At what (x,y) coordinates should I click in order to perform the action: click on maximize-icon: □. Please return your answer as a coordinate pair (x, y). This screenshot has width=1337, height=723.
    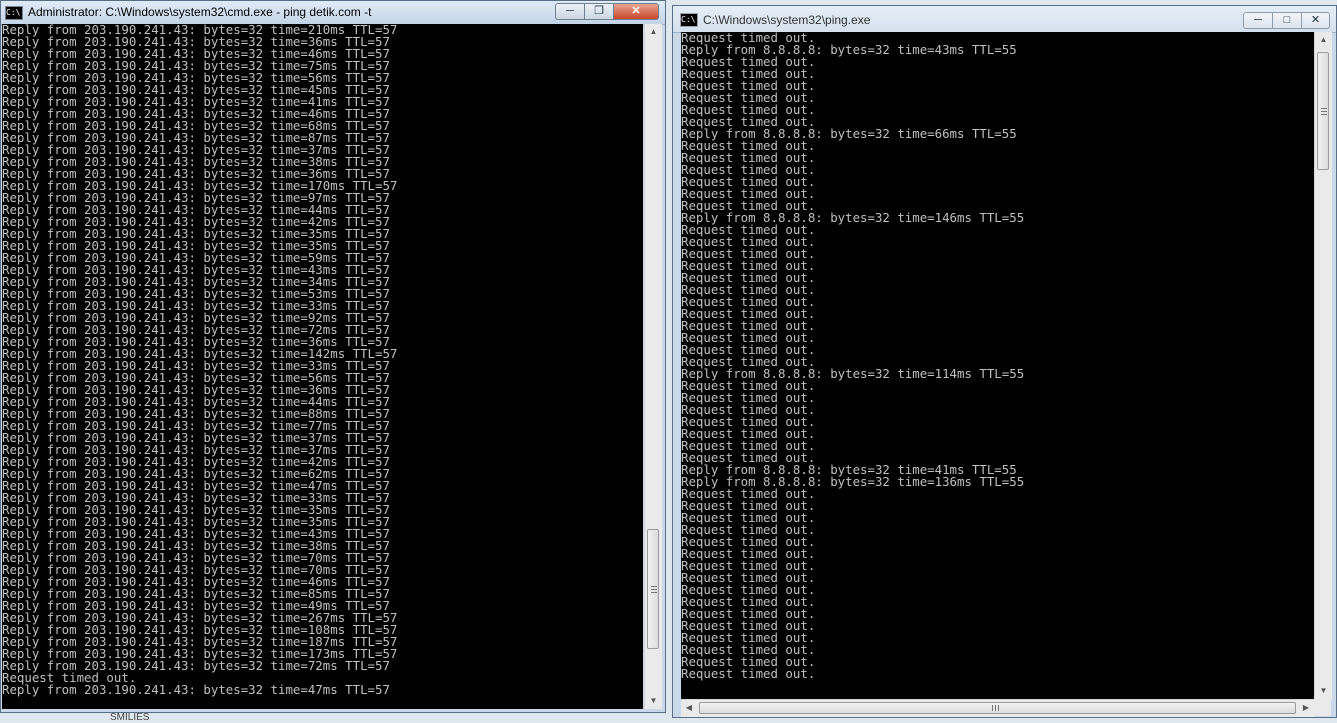
    Looking at the image, I should click on (1287, 20).